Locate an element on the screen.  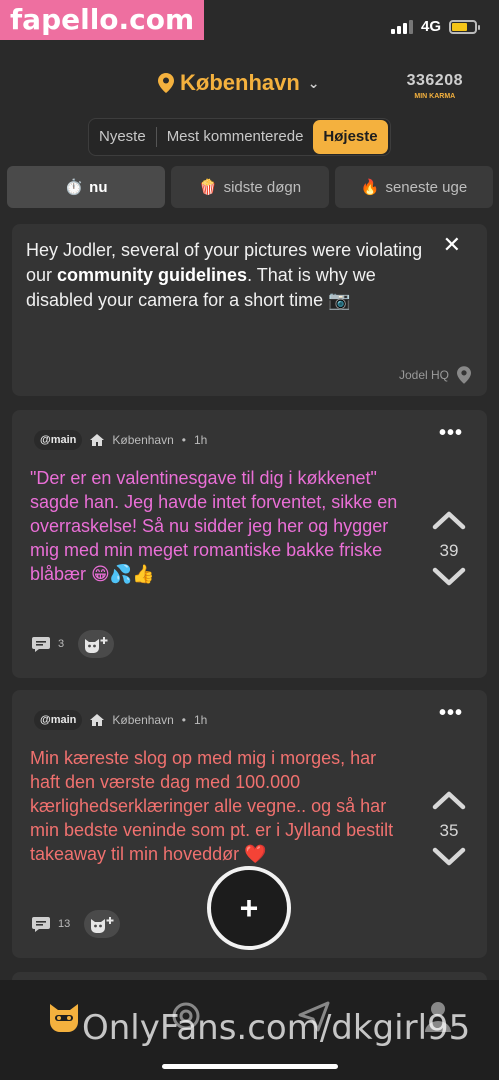
network-type: 4G is located at coordinates (430, 26).